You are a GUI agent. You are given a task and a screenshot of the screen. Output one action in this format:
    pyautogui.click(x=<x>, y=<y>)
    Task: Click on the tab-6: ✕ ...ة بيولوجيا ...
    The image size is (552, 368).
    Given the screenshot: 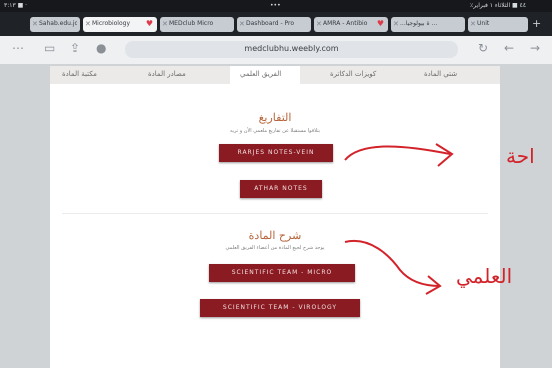 What is the action you would take?
    pyautogui.click(x=428, y=24)
    